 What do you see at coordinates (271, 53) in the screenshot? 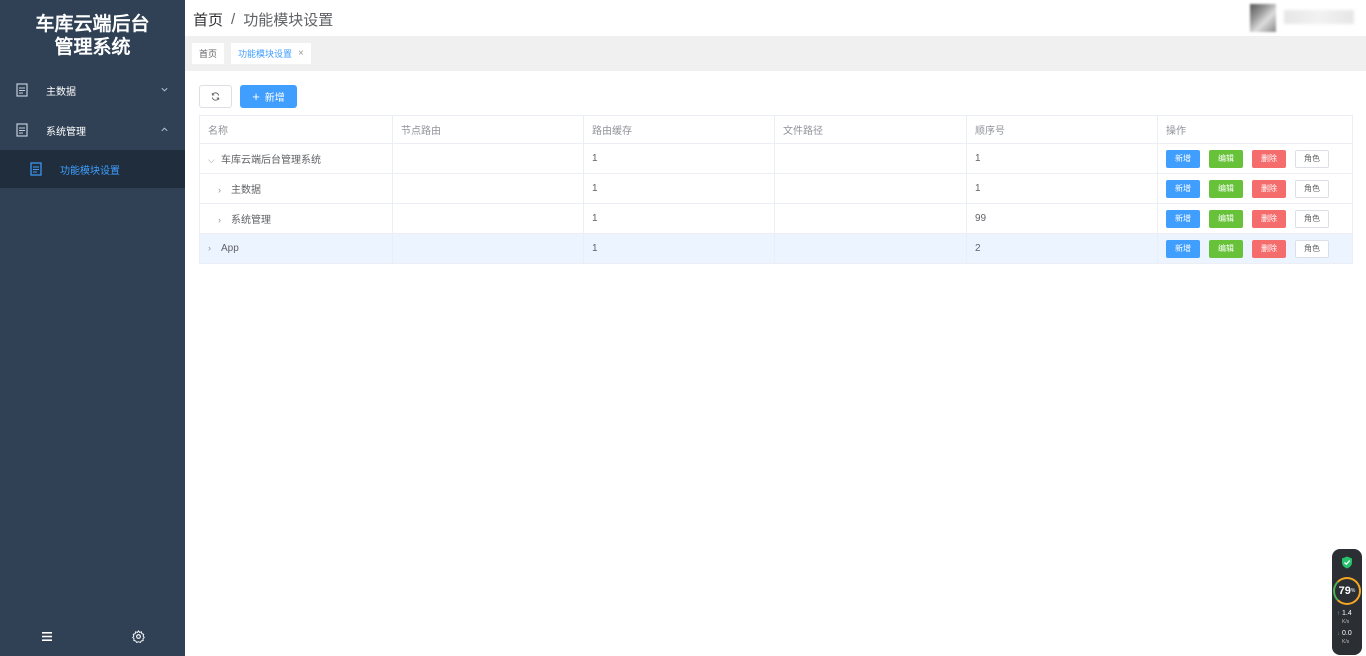
I see `tab-module-settings: 功能模块设置 ×` at bounding box center [271, 53].